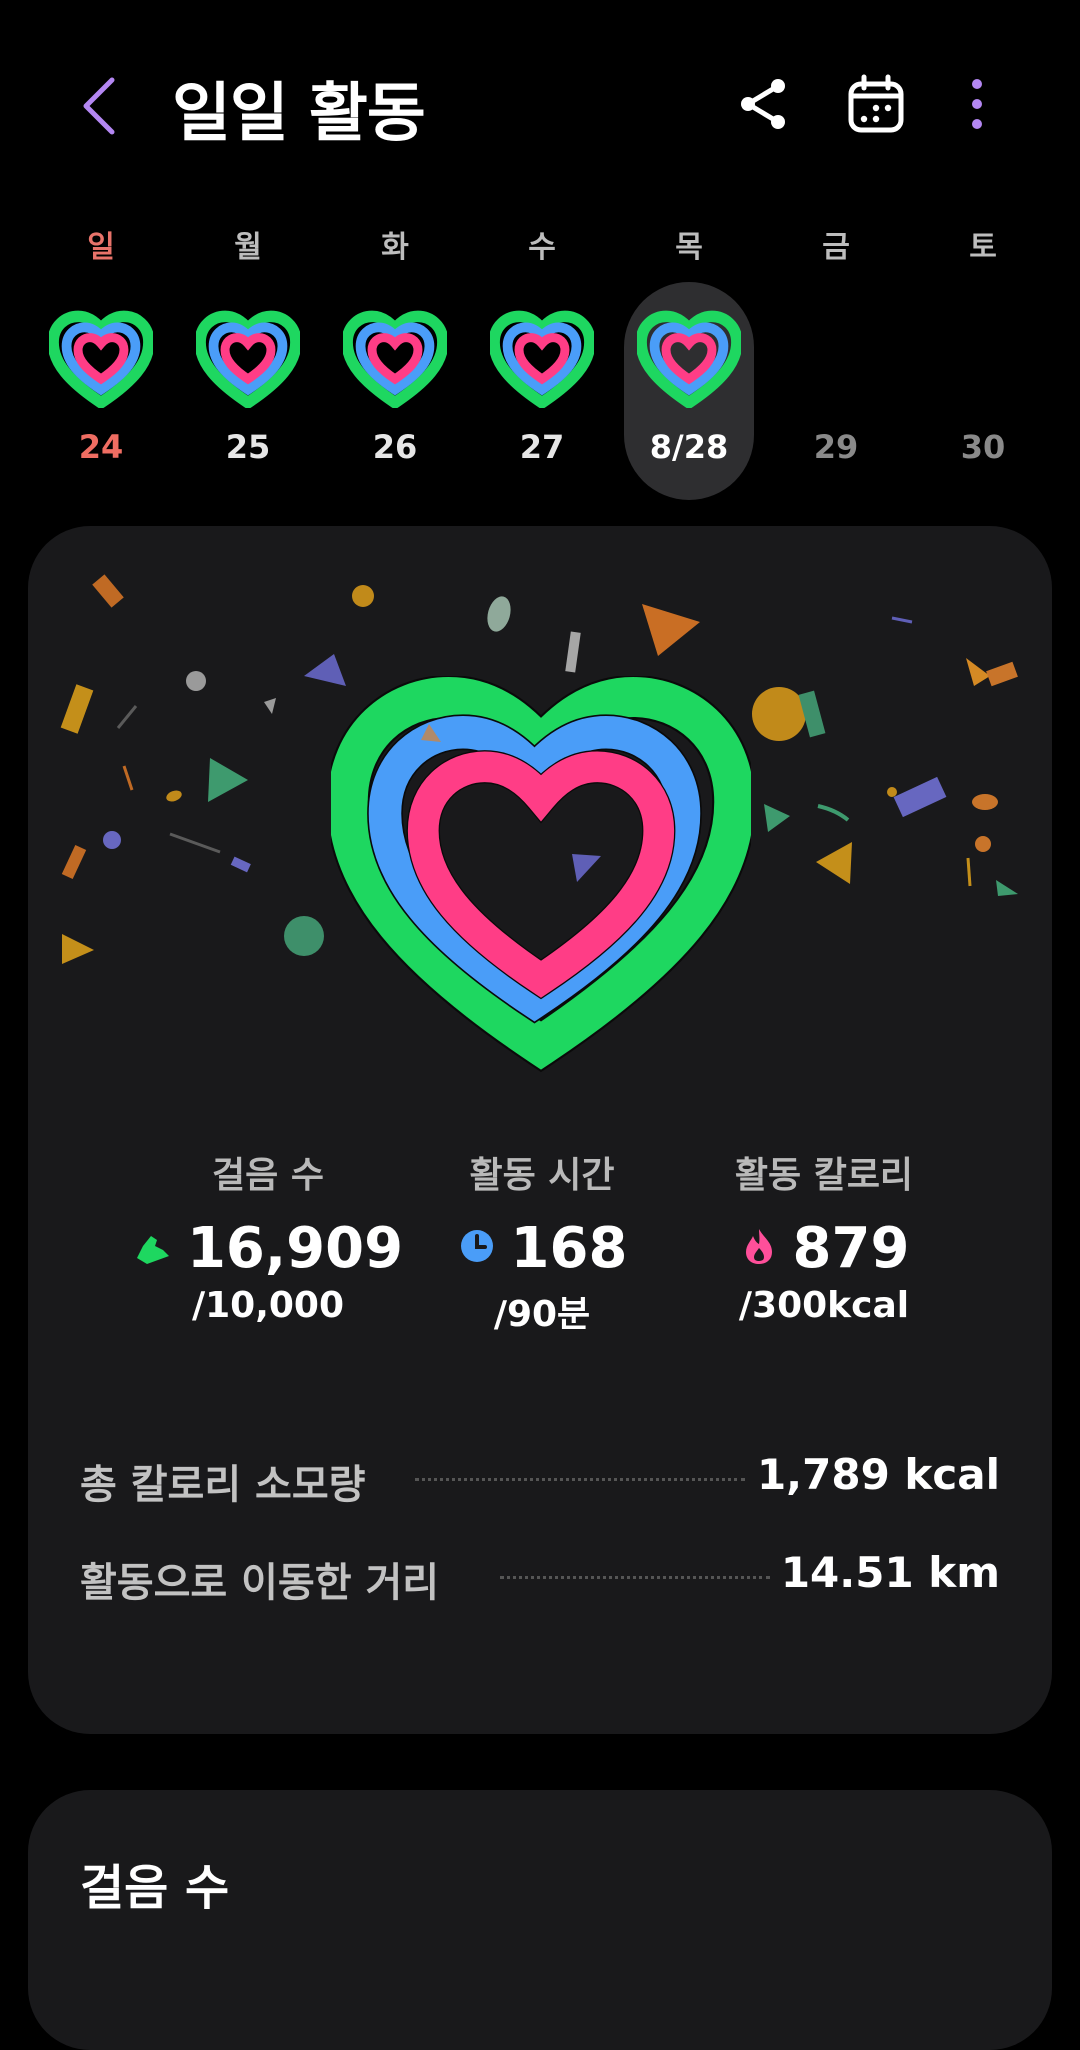 This screenshot has width=1080, height=2050. What do you see at coordinates (223, 1485) in the screenshot?
I see `total-calories-label: 총 칼로리 소모량` at bounding box center [223, 1485].